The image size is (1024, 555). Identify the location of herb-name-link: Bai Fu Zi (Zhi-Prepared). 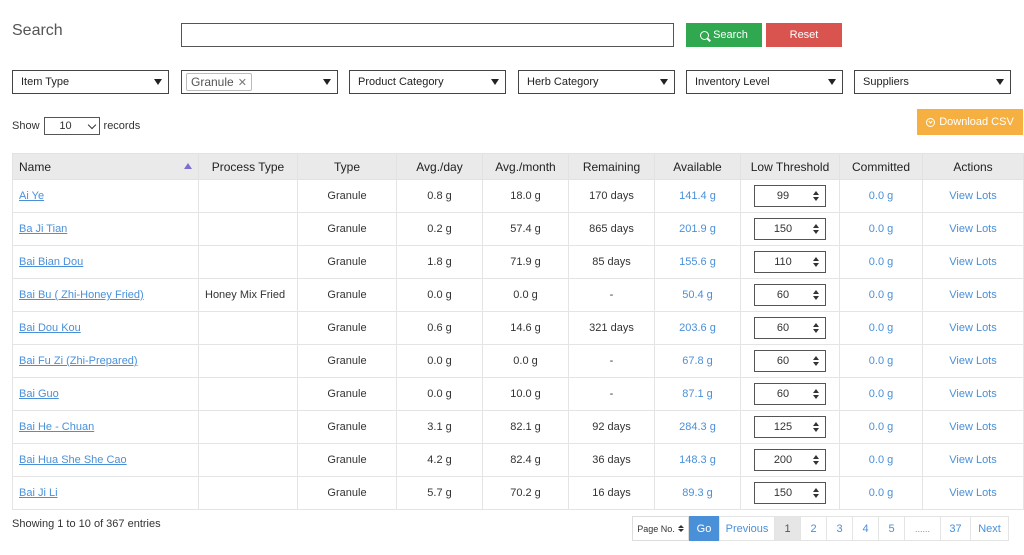
(78, 361).